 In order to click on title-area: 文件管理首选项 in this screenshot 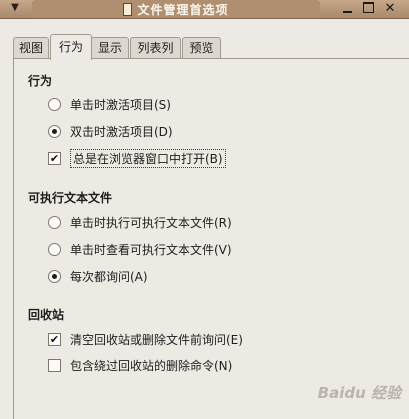, I will do `click(176, 9)`.